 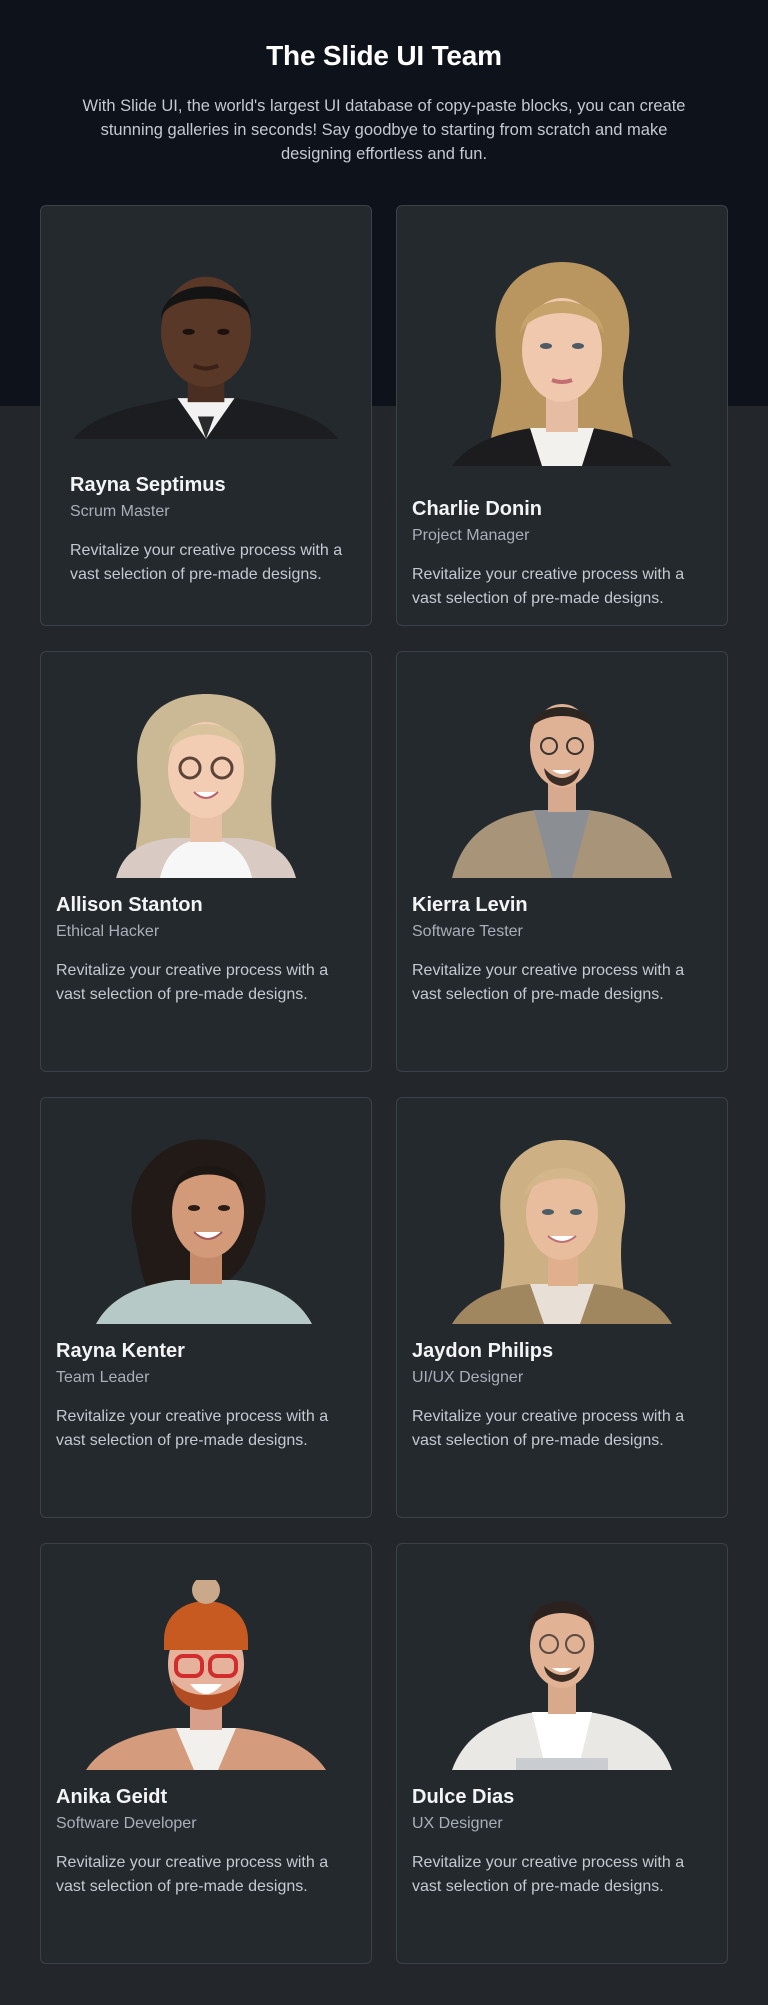 I want to click on page-title: The Slide UI Team, so click(x=384, y=55).